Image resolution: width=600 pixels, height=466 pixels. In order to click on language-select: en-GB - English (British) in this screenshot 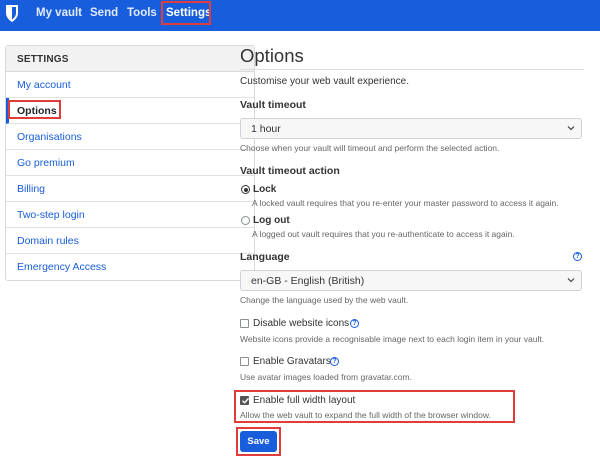, I will do `click(411, 280)`.